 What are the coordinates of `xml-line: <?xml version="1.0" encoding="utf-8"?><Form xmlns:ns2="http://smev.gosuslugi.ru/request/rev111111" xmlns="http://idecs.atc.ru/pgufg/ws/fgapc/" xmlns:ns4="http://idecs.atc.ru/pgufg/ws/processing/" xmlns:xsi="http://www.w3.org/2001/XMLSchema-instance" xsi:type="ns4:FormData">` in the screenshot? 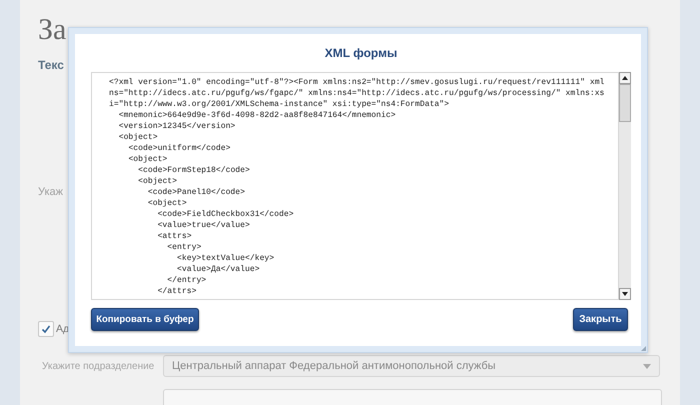 It's located at (356, 93).